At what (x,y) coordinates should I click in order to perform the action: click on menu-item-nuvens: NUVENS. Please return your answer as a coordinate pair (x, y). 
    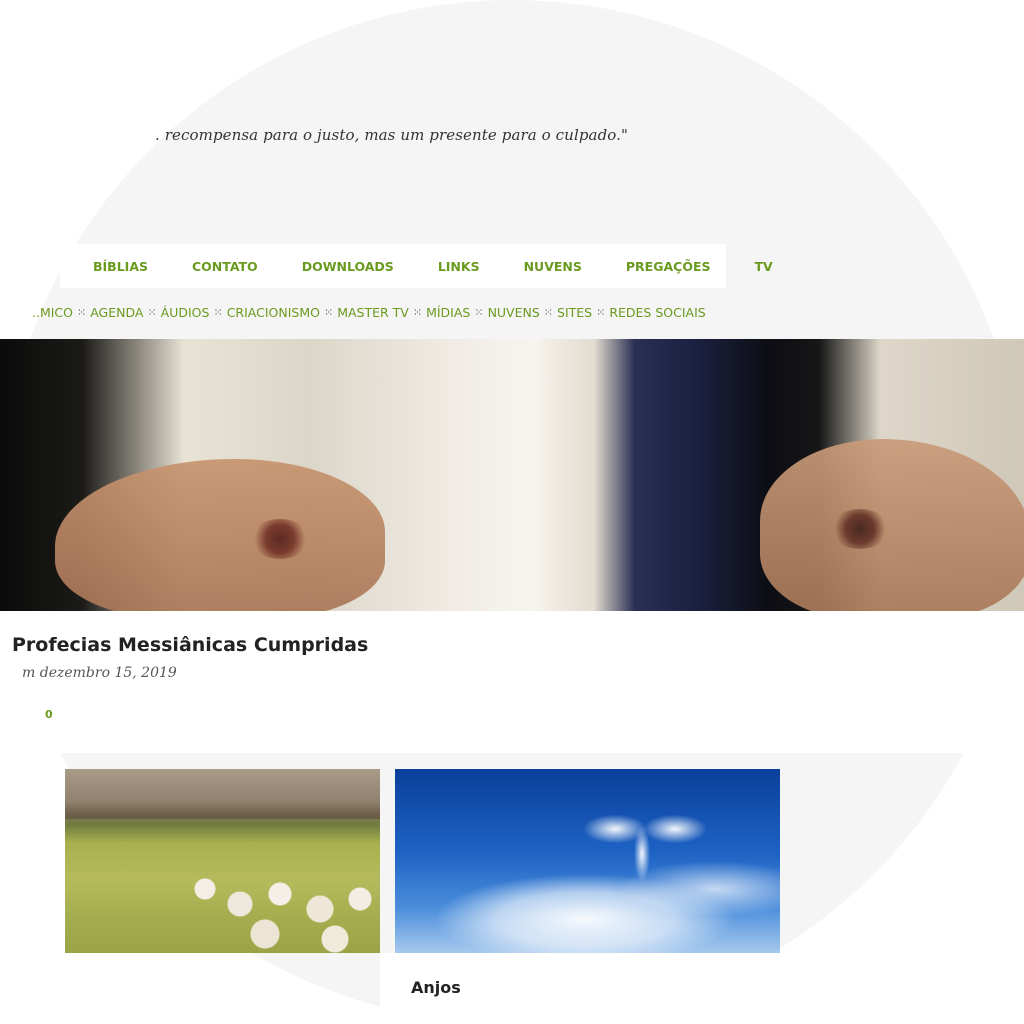
    Looking at the image, I should click on (553, 266).